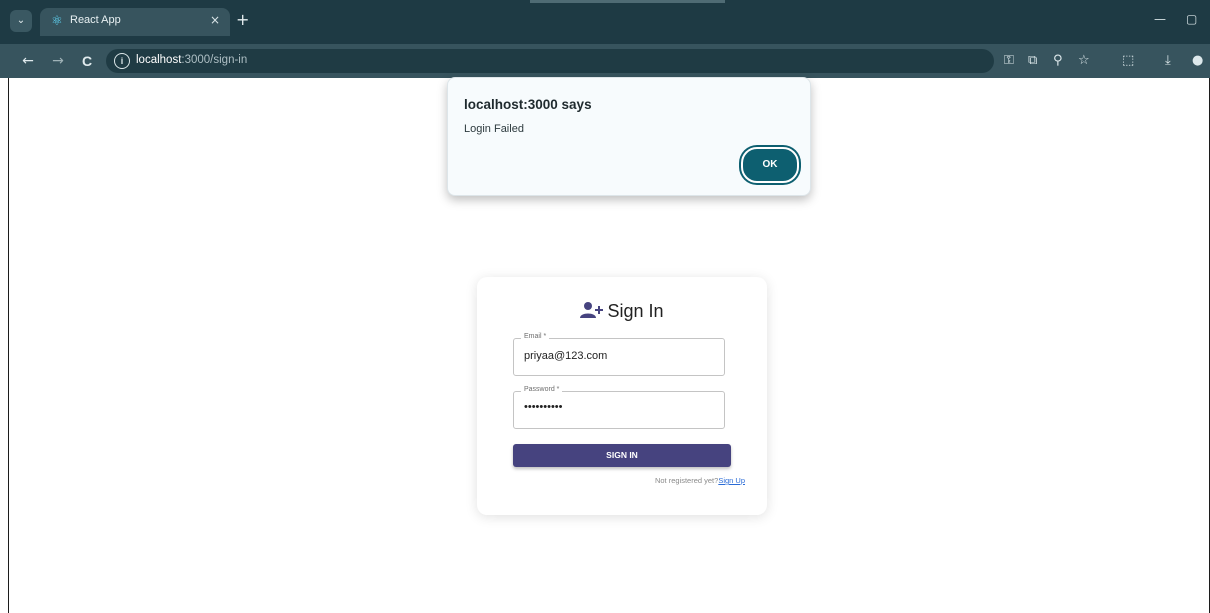 Image resolution: width=1210 pixels, height=613 pixels. I want to click on loading-strip, so click(627, 1).